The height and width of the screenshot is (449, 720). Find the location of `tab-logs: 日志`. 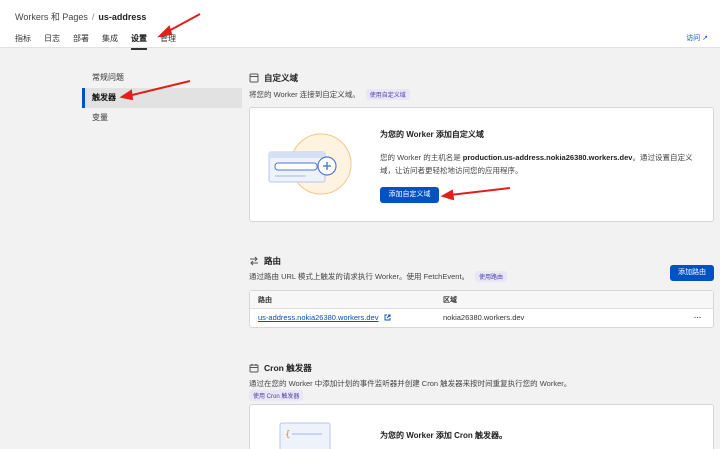

tab-logs: 日志 is located at coordinates (52, 41).